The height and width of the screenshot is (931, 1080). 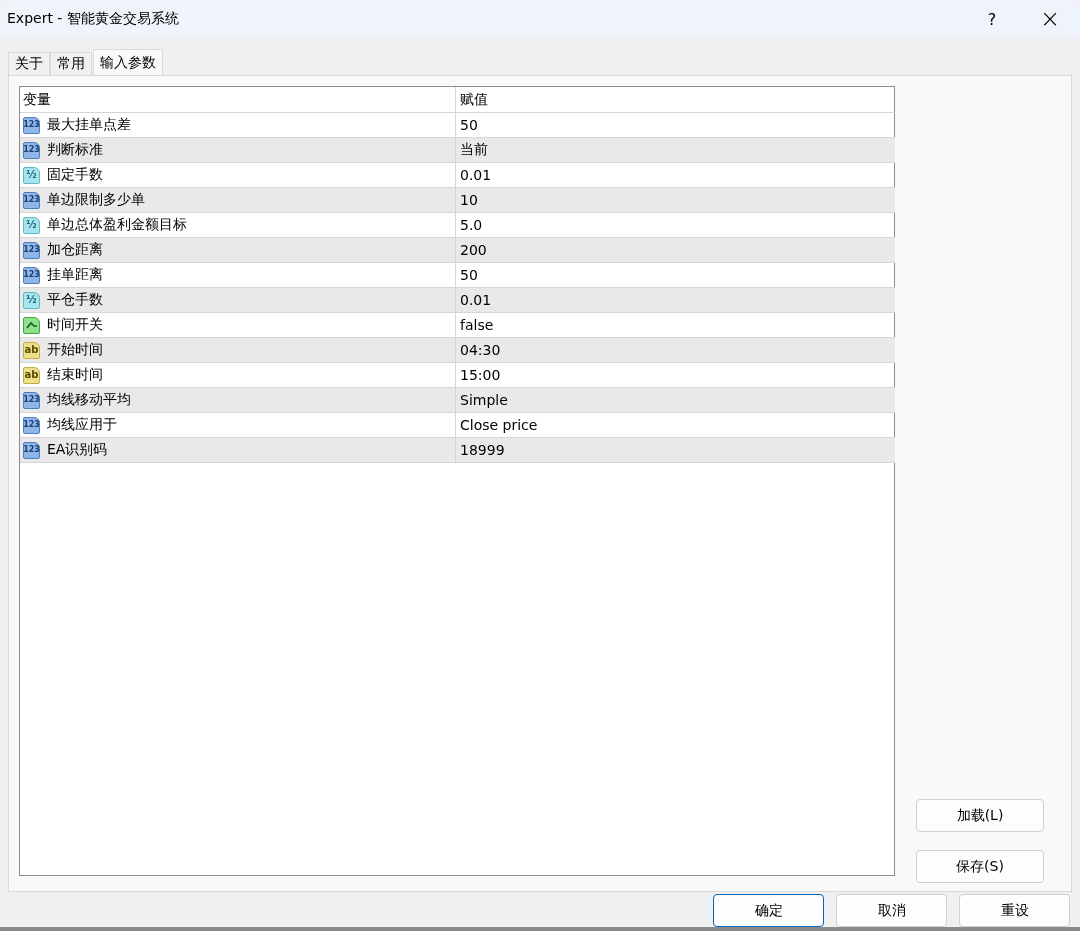 What do you see at coordinates (75, 250) in the screenshot?
I see `variable-name: 加仓距离` at bounding box center [75, 250].